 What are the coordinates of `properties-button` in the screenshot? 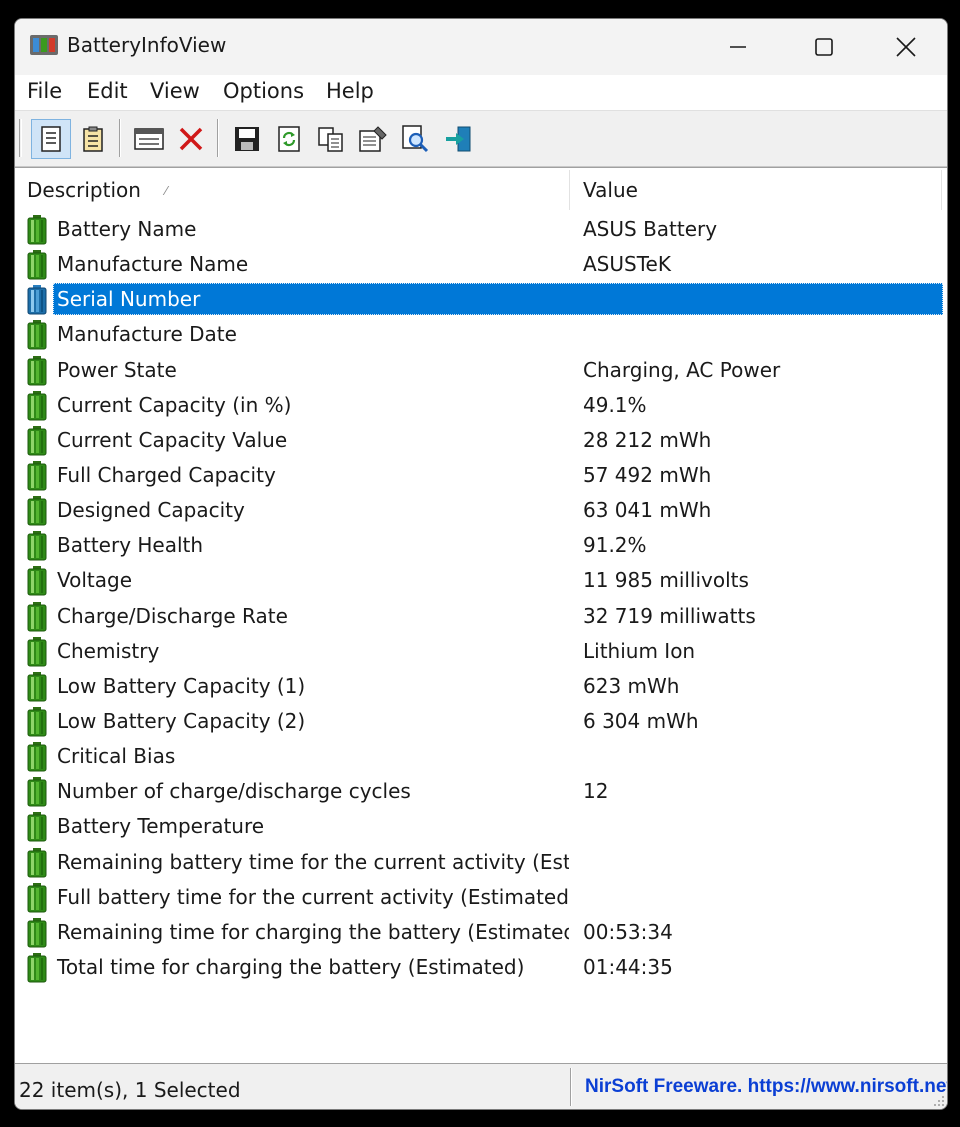 It's located at (373, 139).